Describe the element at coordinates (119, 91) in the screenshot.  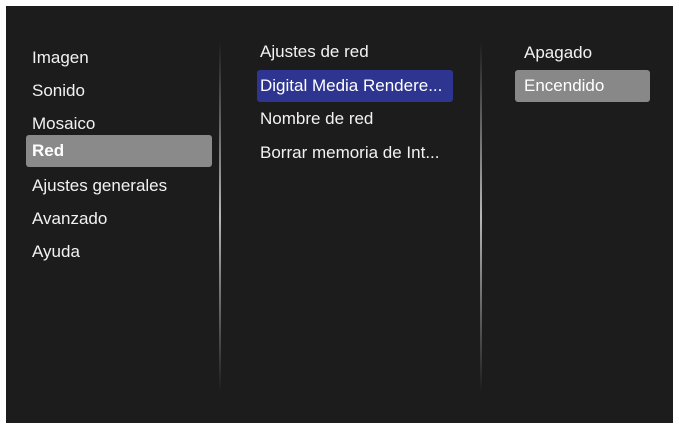
I see `main-menu-item-sonido: Sonido` at that location.